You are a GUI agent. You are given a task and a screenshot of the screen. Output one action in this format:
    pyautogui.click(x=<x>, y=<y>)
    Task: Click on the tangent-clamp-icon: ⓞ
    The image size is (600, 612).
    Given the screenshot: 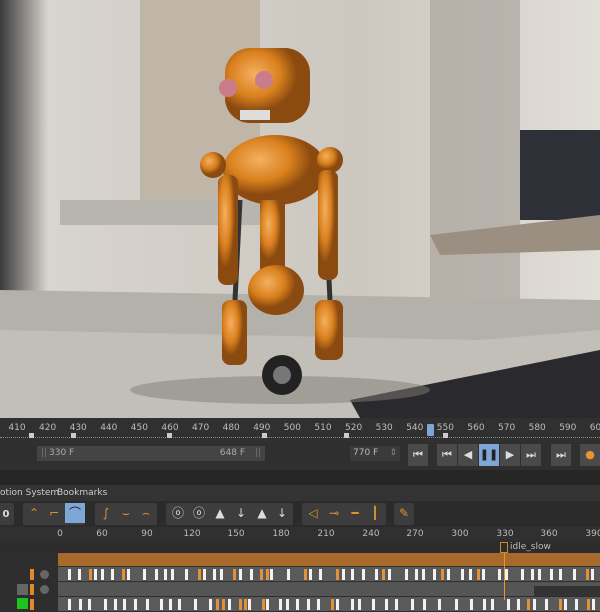 What is the action you would take?
    pyautogui.click(x=199, y=513)
    